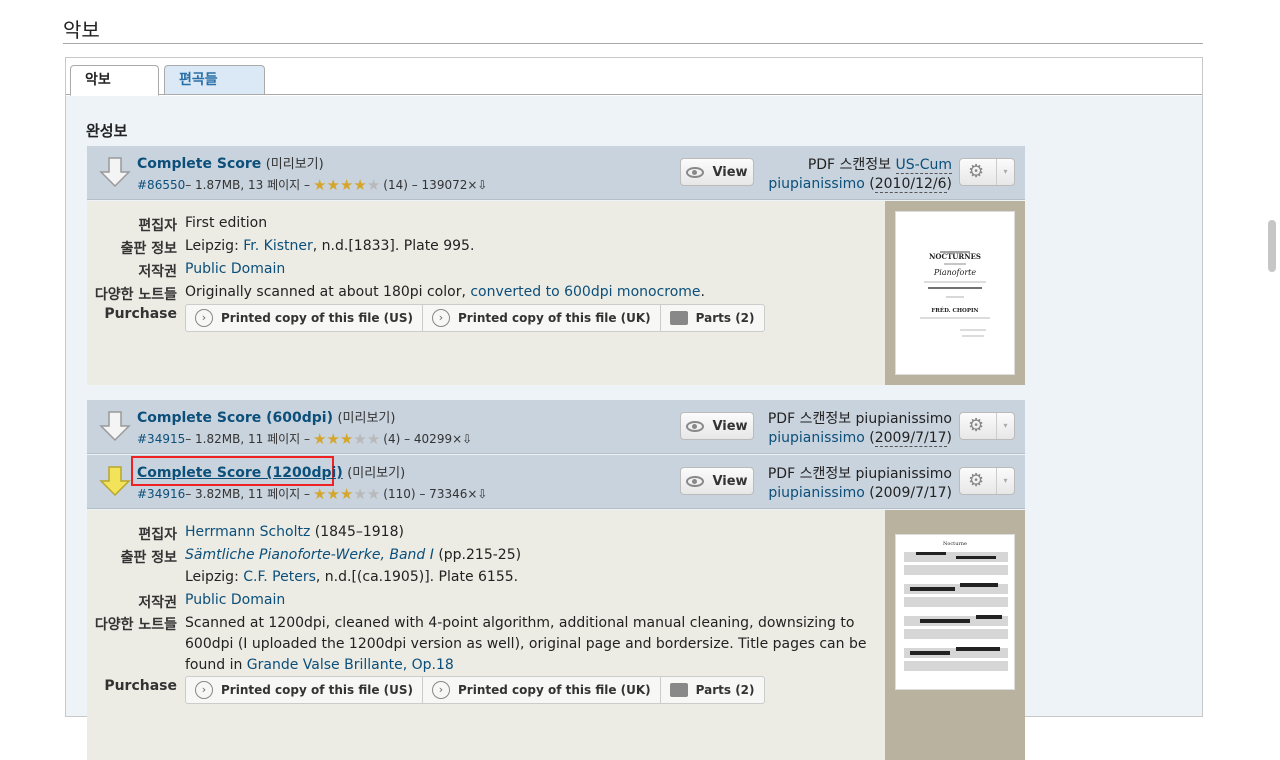  I want to click on file-download-link: Complete Score (600dpi), so click(235, 418).